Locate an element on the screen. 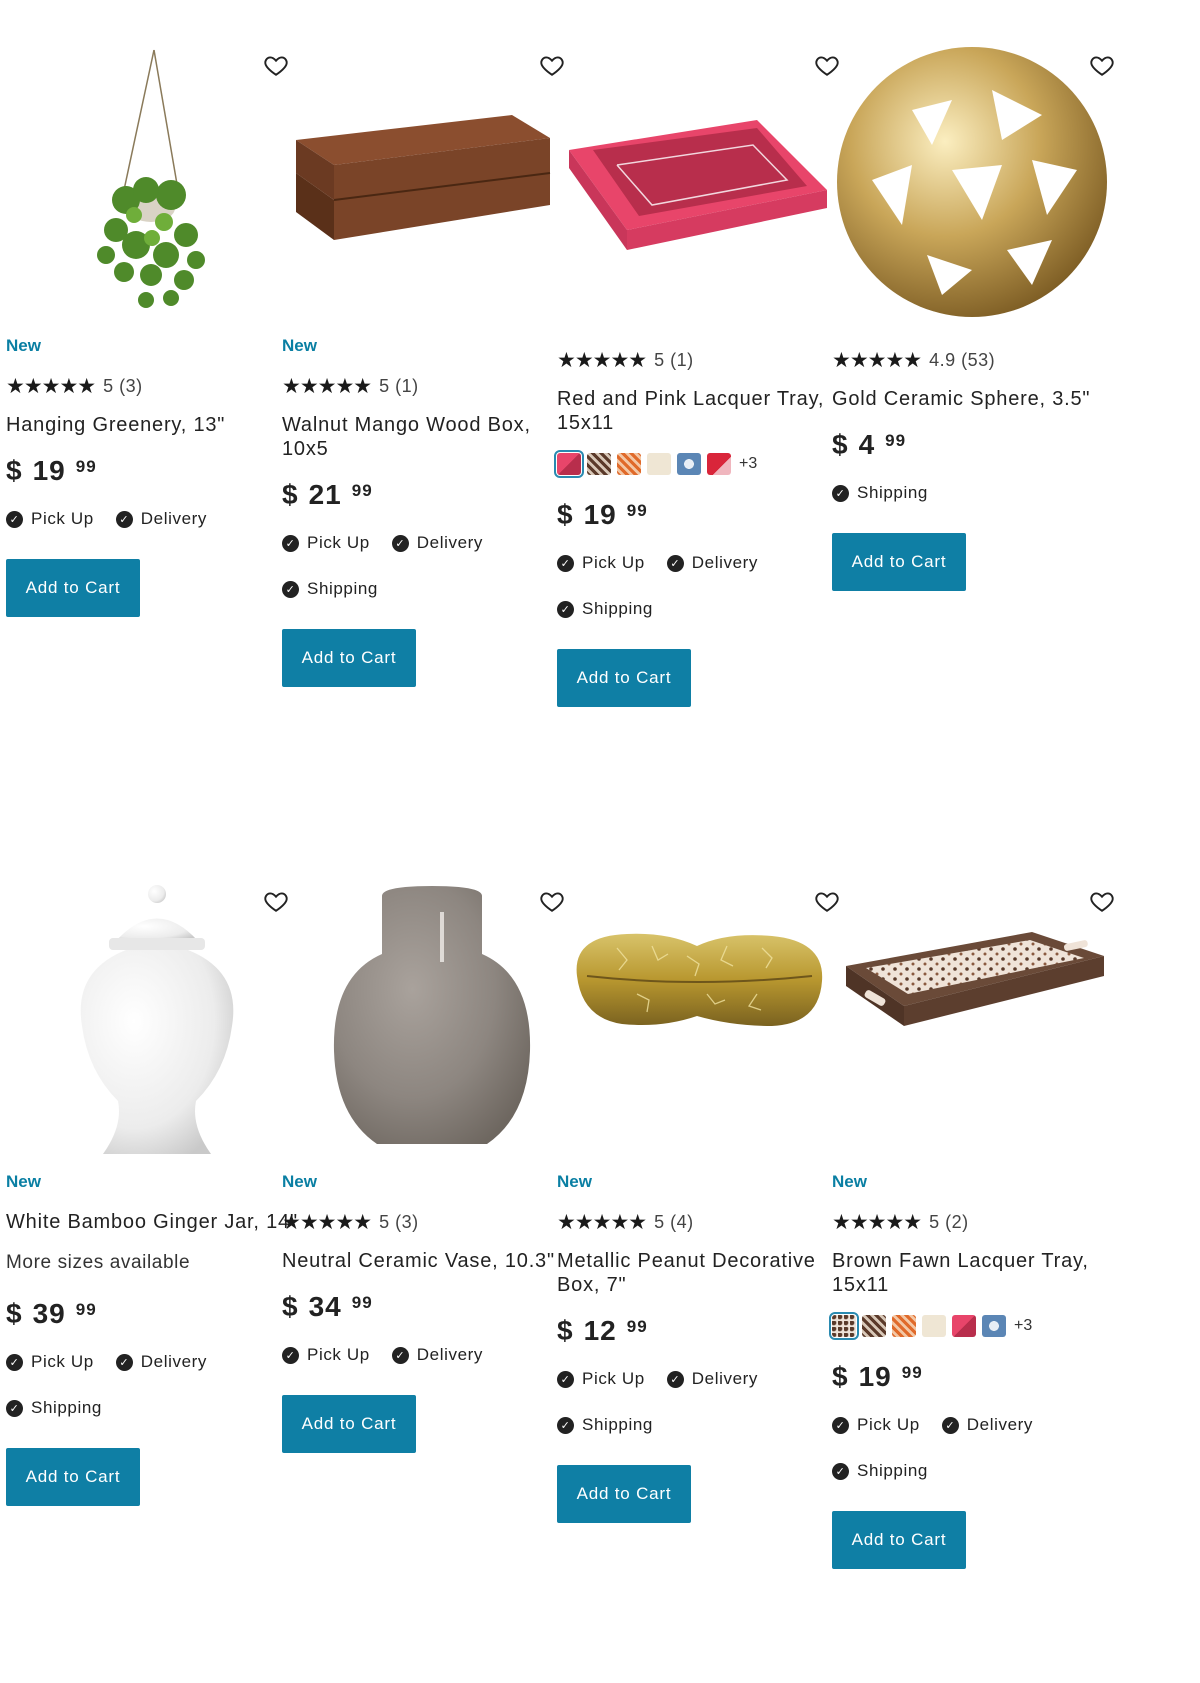 This screenshot has width=1200, height=1683. product-name: White Bamboo Ginger Jar, 14" is located at coordinates (151, 1222).